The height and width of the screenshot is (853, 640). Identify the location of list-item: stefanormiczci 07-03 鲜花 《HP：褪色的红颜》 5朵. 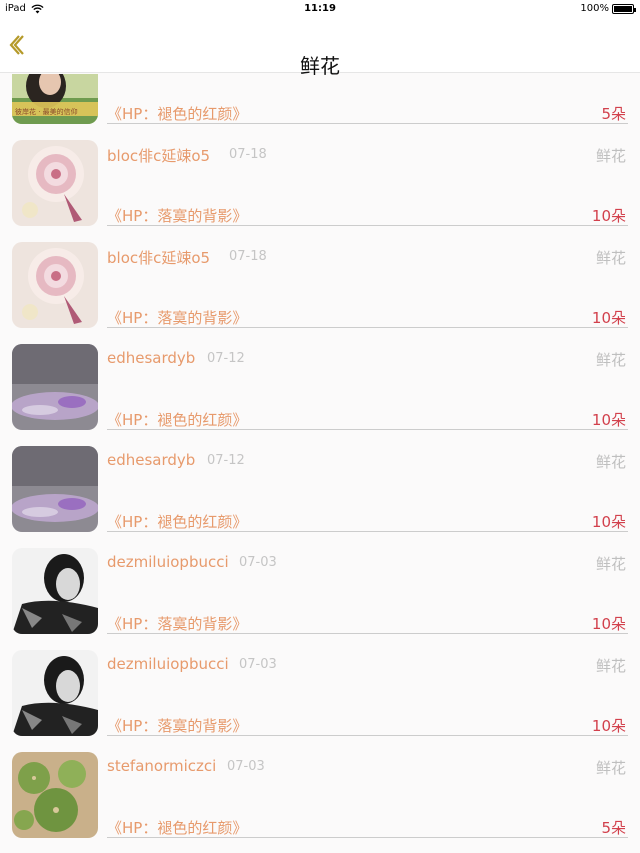
(320, 802).